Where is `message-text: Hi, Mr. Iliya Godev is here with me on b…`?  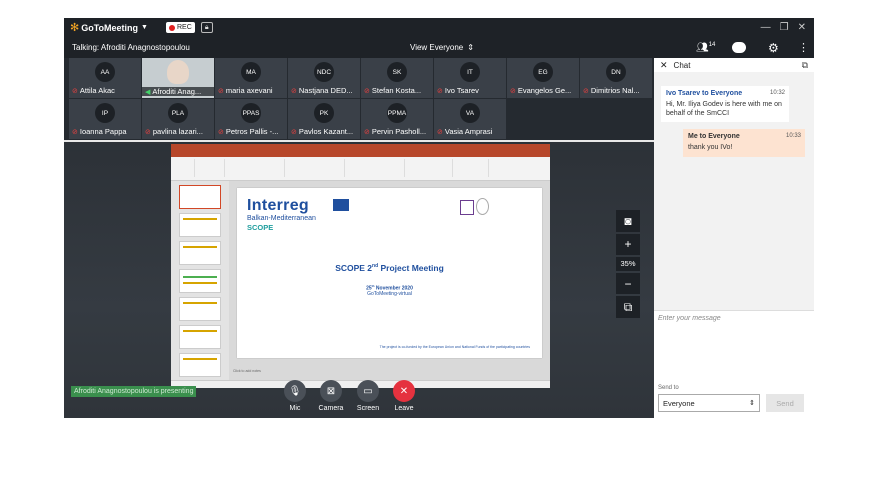 message-text: Hi, Mr. Iliya Godev is here with me on b… is located at coordinates (724, 109).